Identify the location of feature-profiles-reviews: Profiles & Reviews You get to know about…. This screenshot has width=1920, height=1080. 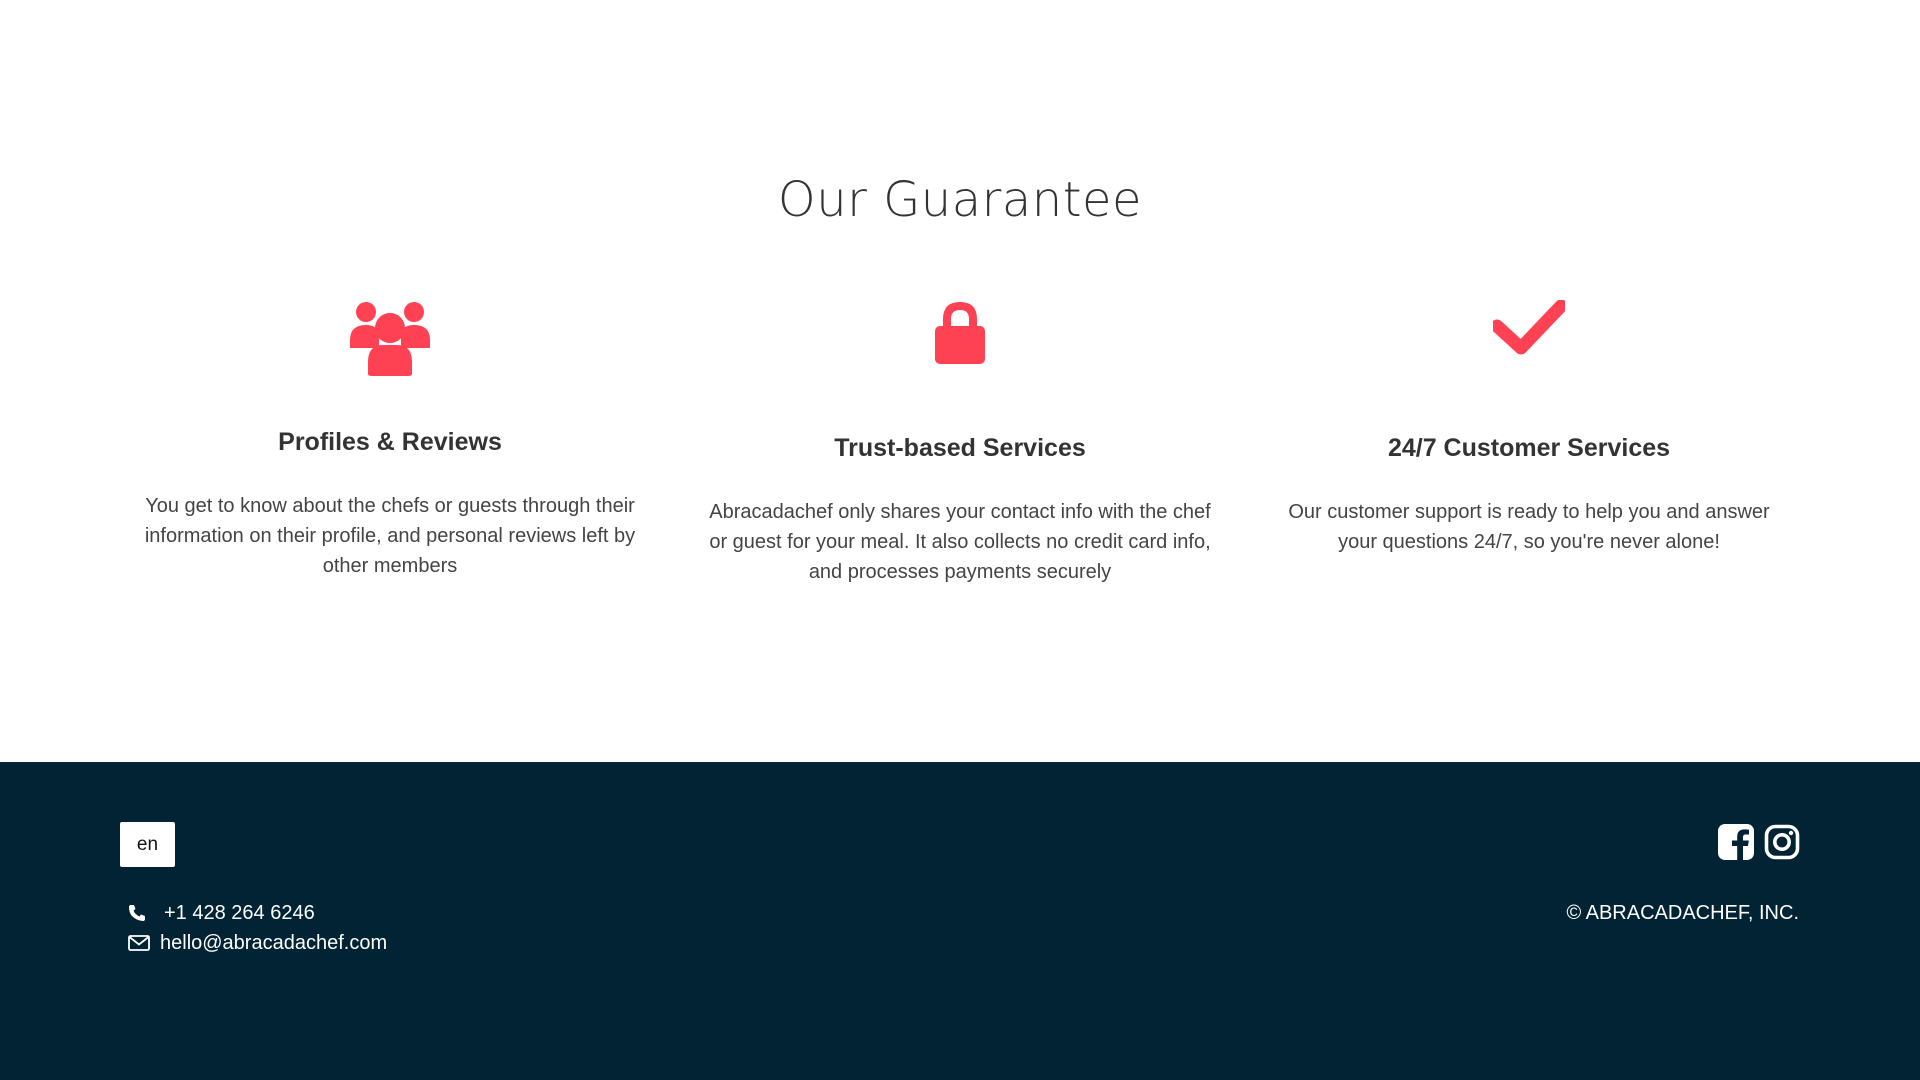
(390, 440).